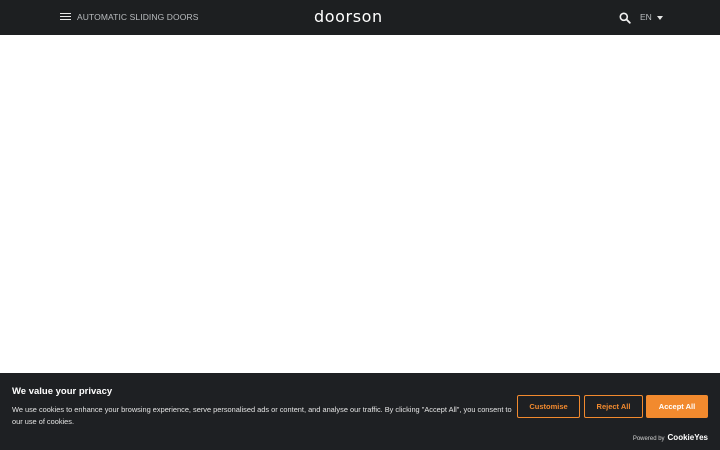 The width and height of the screenshot is (720, 450). I want to click on reject-all-button: Reject All, so click(613, 406).